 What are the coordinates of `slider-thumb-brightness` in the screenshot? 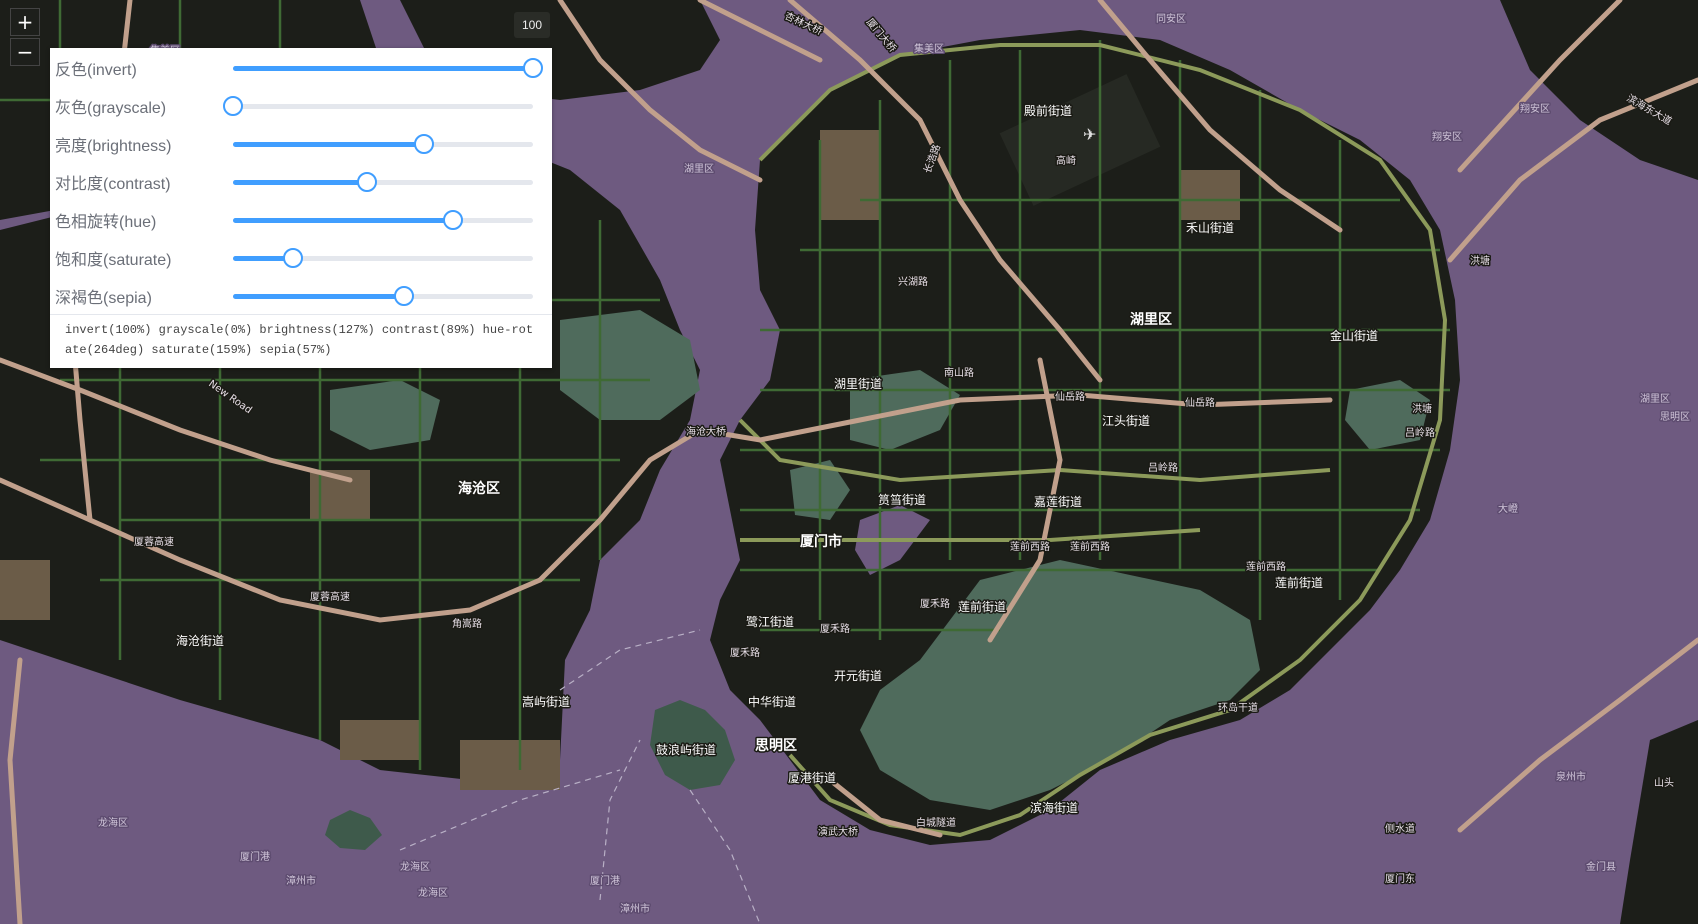 It's located at (423, 144).